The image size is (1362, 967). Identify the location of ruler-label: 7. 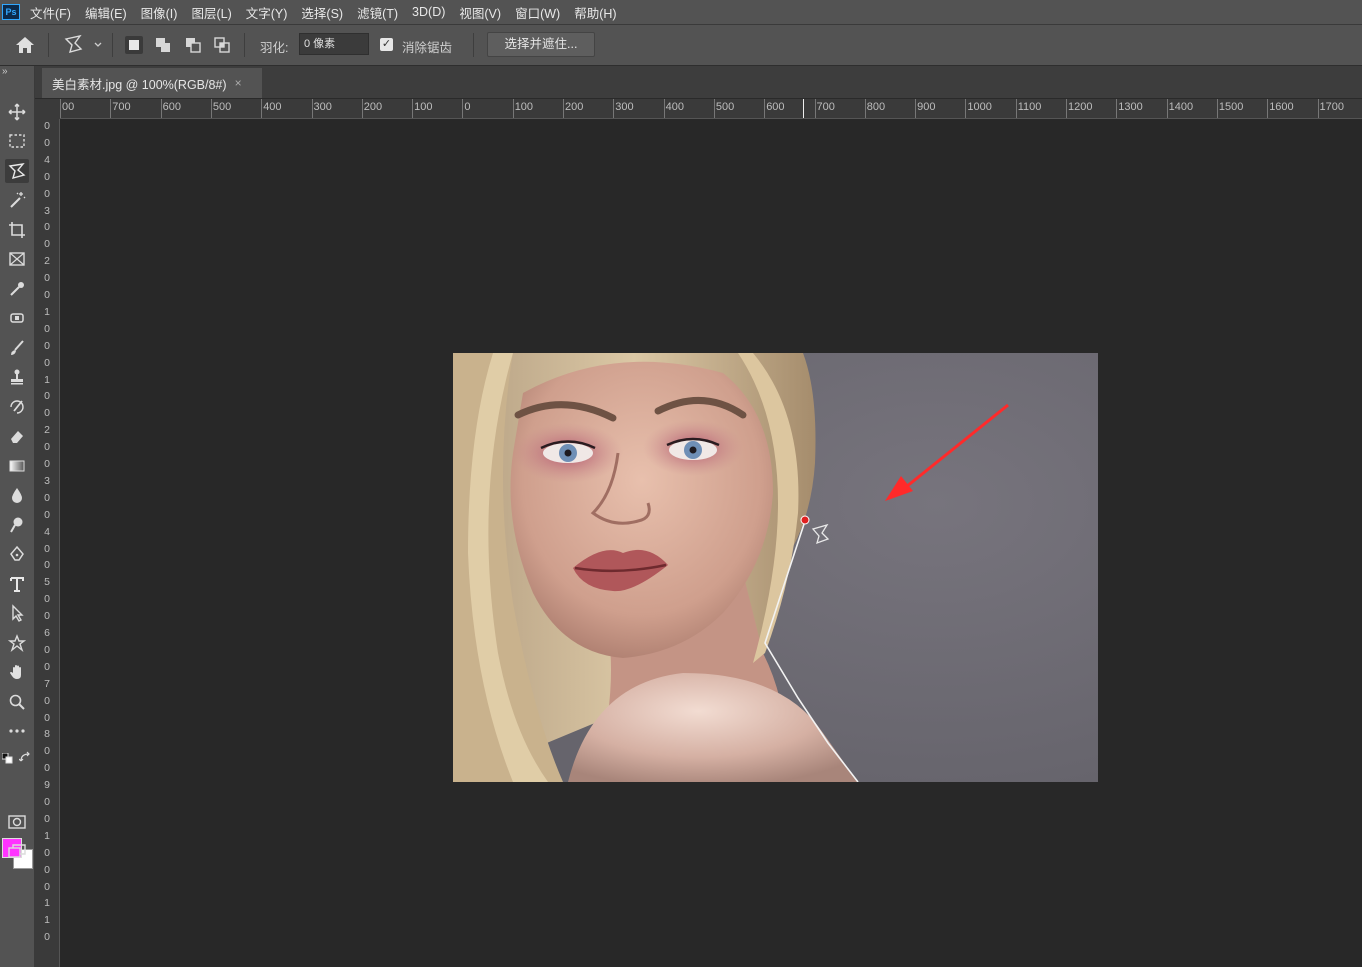
(47, 683).